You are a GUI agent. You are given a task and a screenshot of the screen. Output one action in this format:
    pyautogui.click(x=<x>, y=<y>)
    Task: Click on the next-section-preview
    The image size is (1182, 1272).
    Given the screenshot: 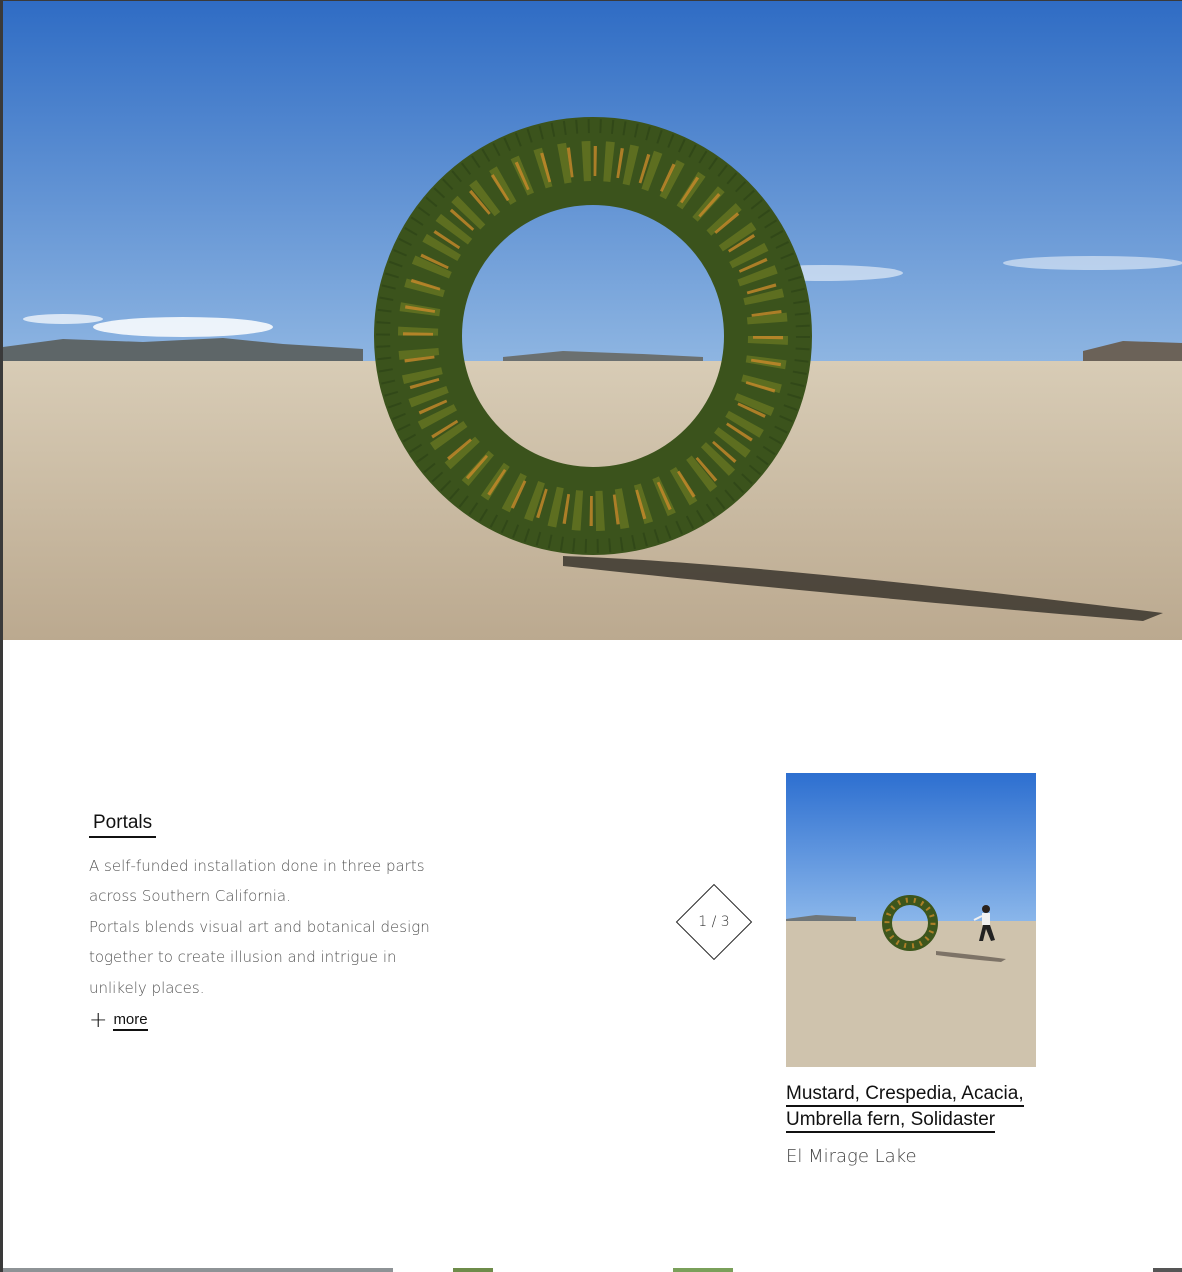 What is the action you would take?
    pyautogui.click(x=592, y=1270)
    